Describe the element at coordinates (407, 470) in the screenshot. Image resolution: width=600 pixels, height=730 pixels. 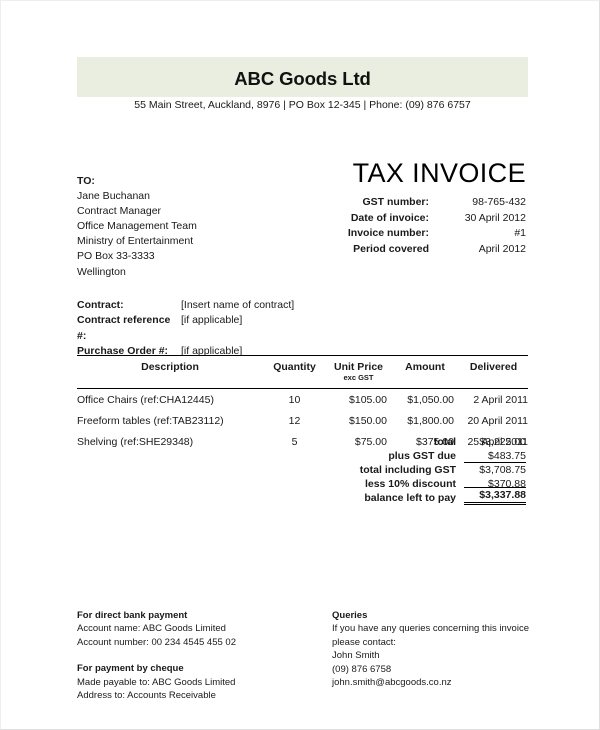
I see `totals-label: total including GST` at that location.